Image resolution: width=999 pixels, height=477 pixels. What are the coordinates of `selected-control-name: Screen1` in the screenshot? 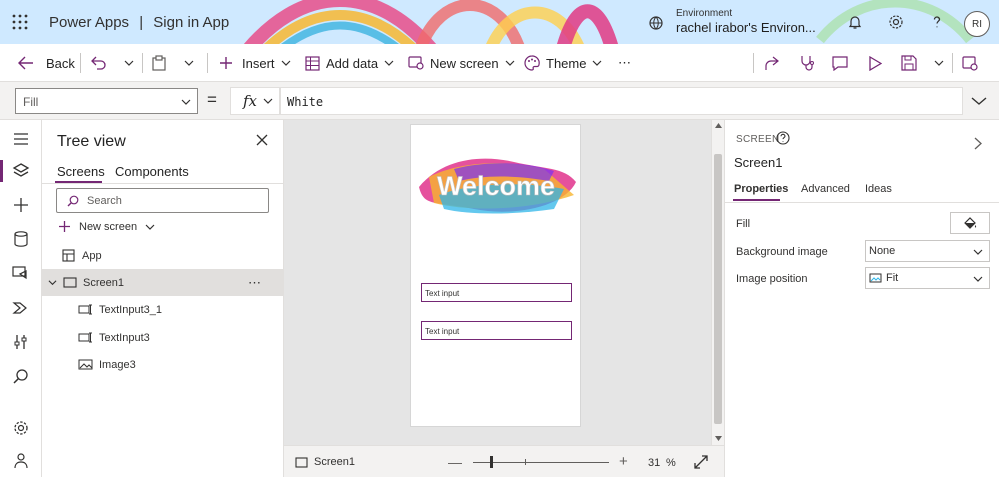 It's located at (758, 162).